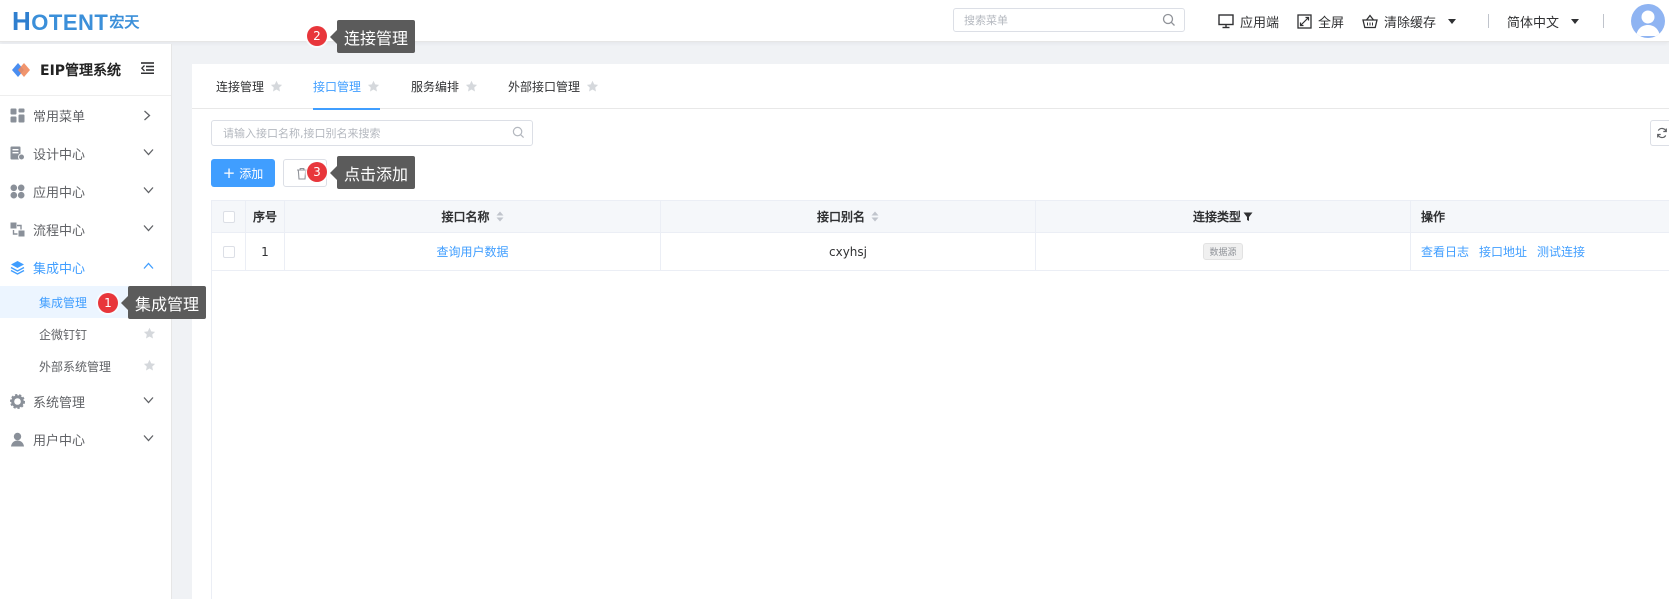 This screenshot has height=599, width=1669. I want to click on logo-text: HOTENT, so click(60, 21).